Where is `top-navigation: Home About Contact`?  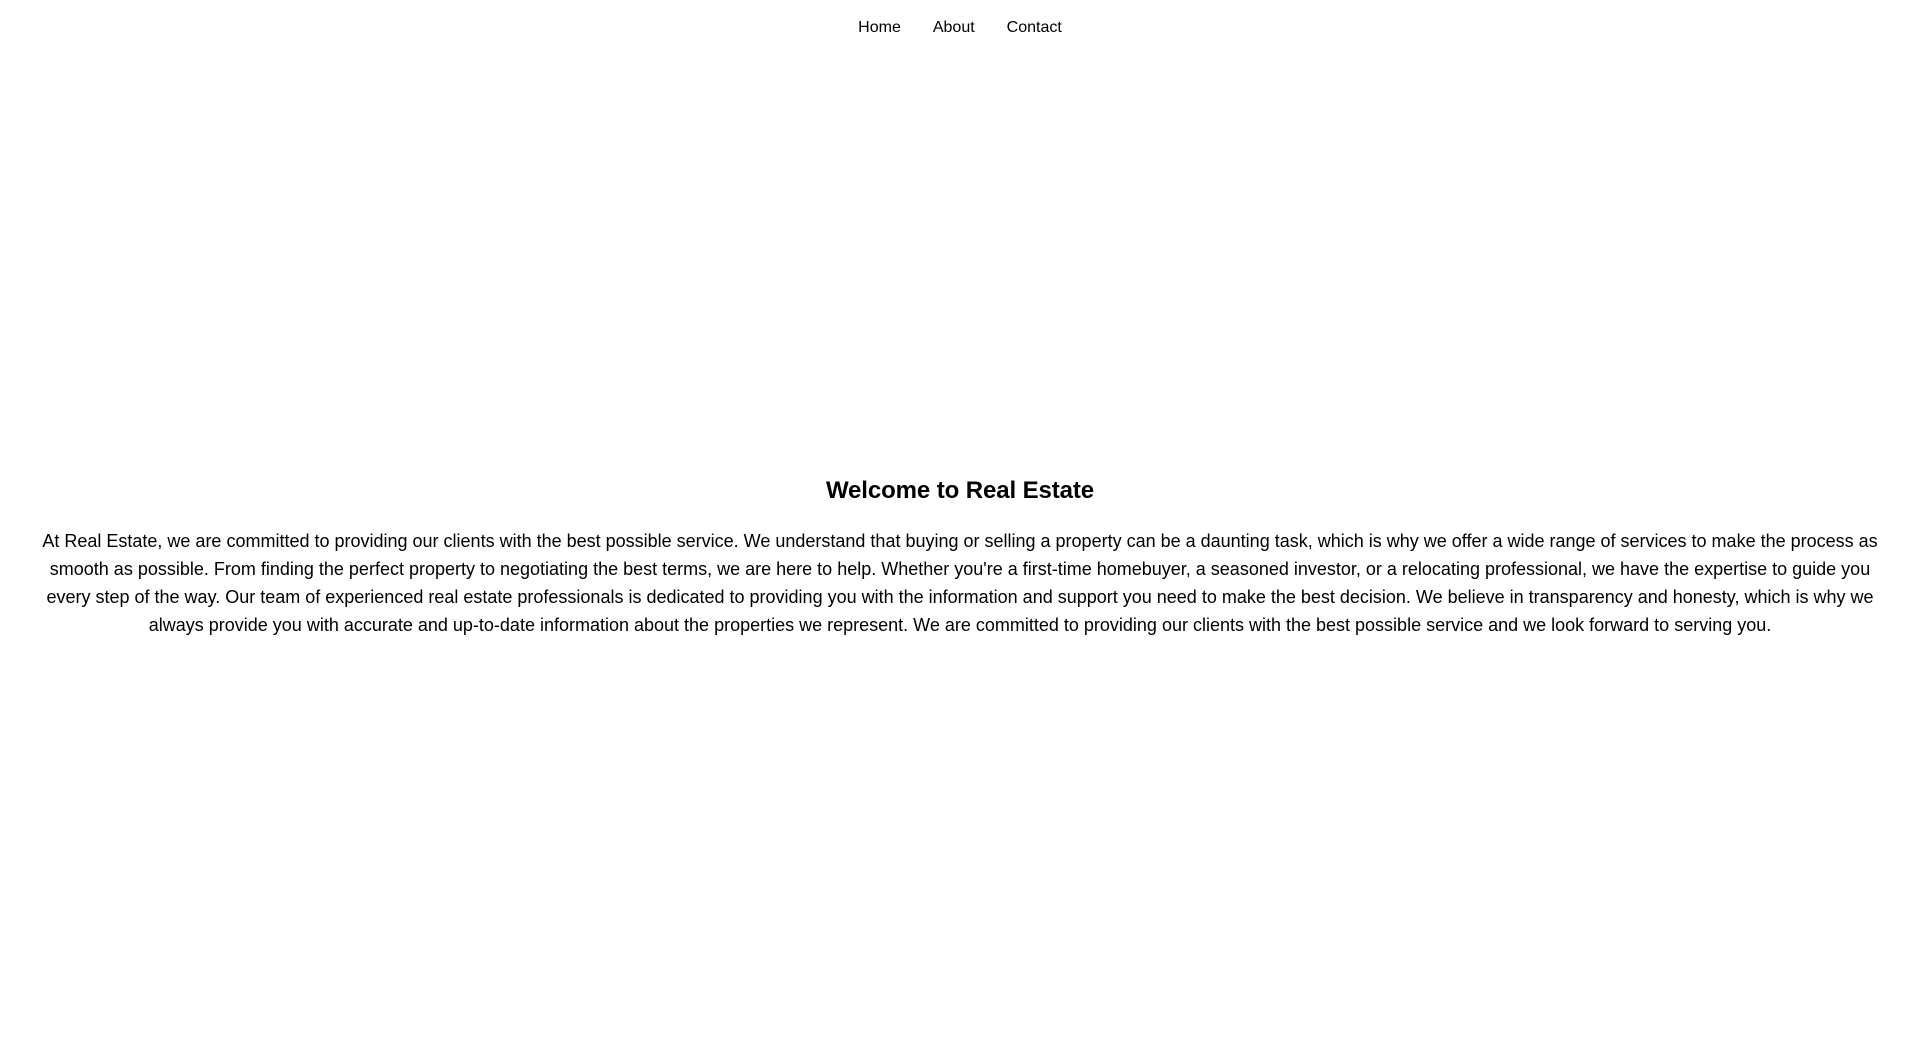 top-navigation: Home About Contact is located at coordinates (960, 28).